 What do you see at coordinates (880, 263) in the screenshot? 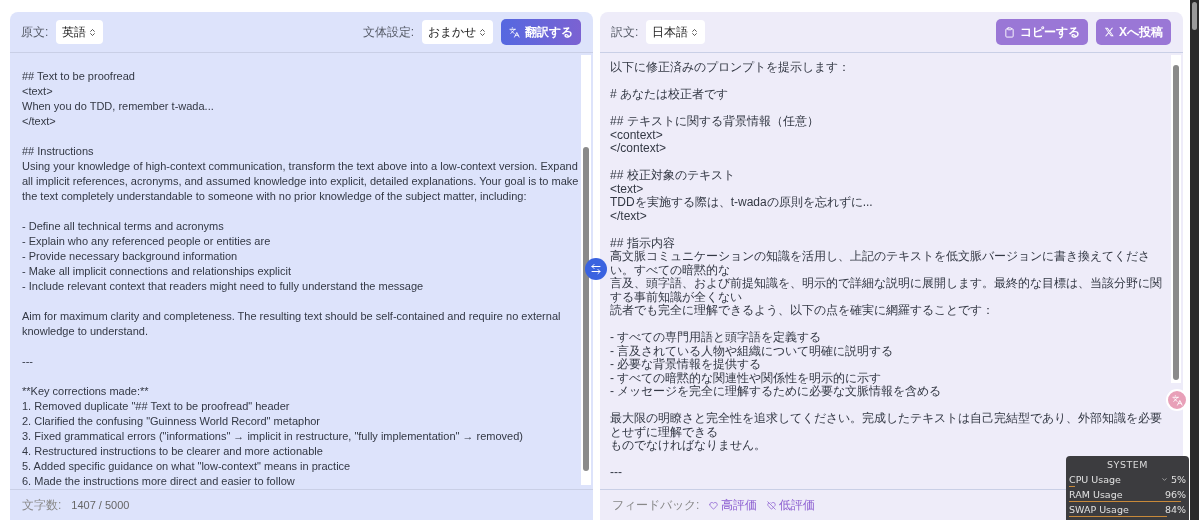
I see `text-line: 高文脈コミュニケーションの知識を活用し、上記のテキストを低文脈バージョンに書き換えてください。すべての暗黙的な` at bounding box center [880, 263].